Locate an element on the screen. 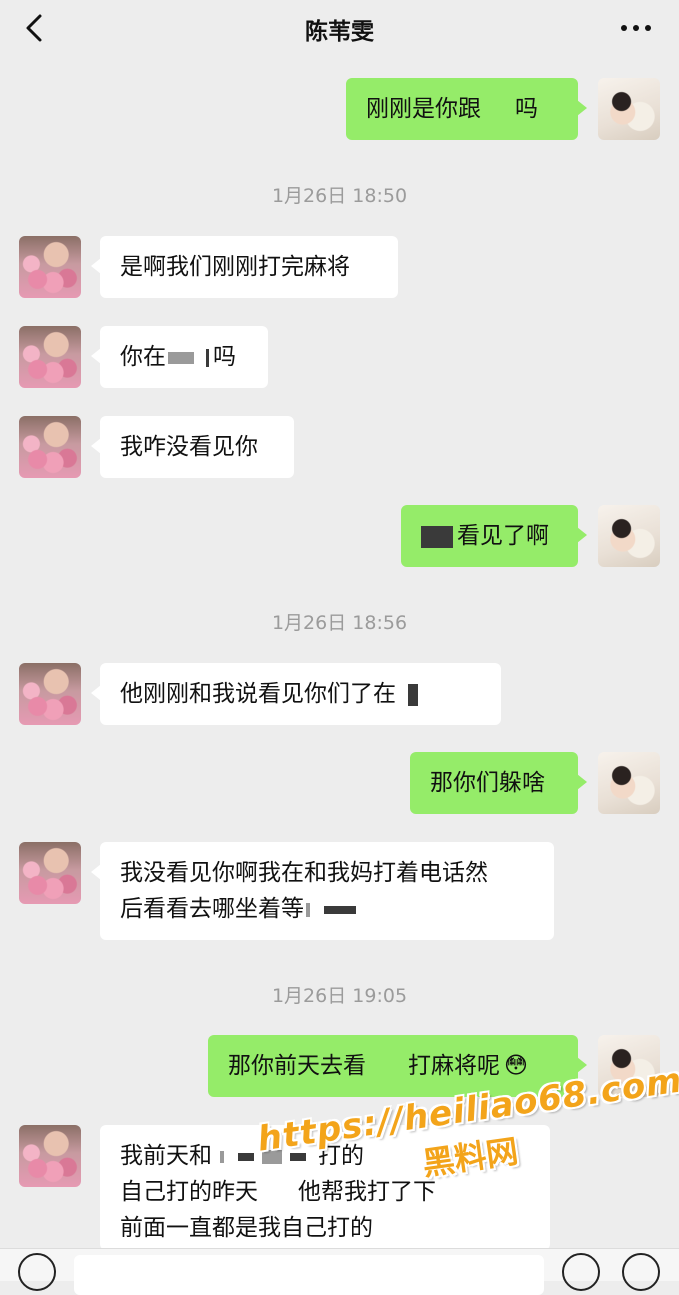 This screenshot has height=1295, width=679. flushed-emoji: 😳 is located at coordinates (516, 1066).